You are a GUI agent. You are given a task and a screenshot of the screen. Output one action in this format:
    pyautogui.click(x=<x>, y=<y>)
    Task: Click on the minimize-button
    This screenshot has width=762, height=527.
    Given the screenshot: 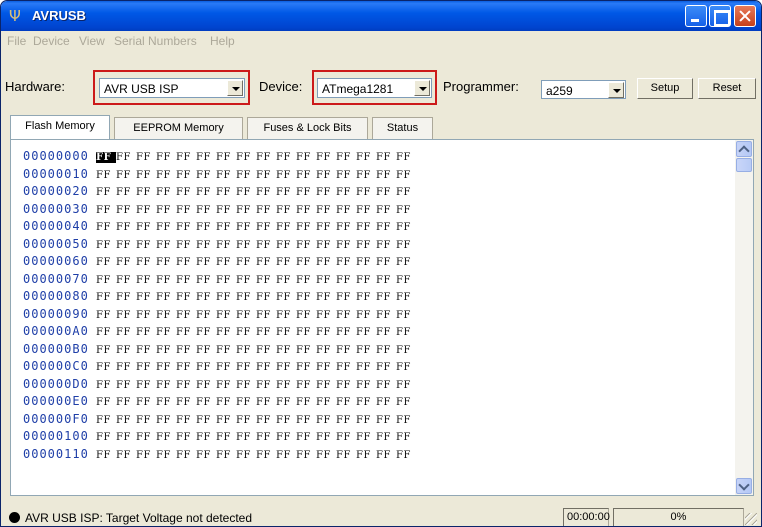 What is the action you would take?
    pyautogui.click(x=696, y=16)
    